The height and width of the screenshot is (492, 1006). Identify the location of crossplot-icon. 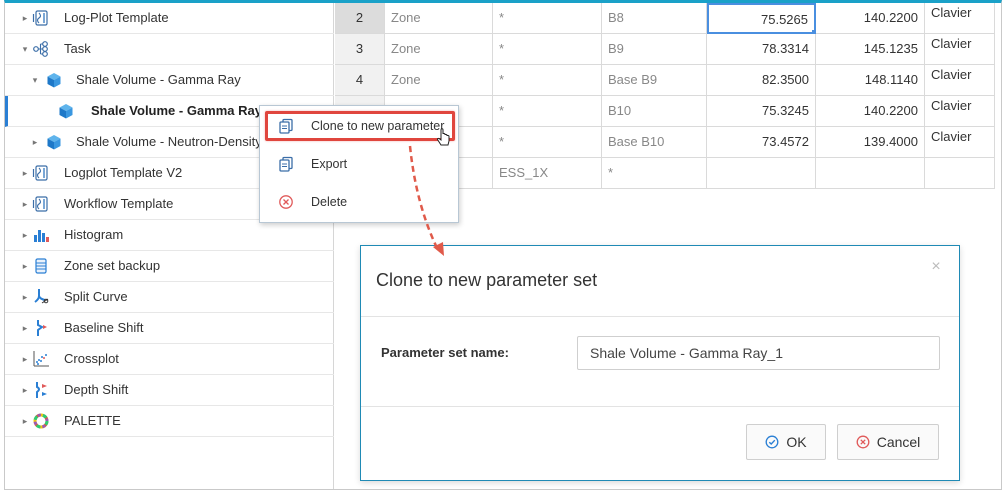
(41, 359).